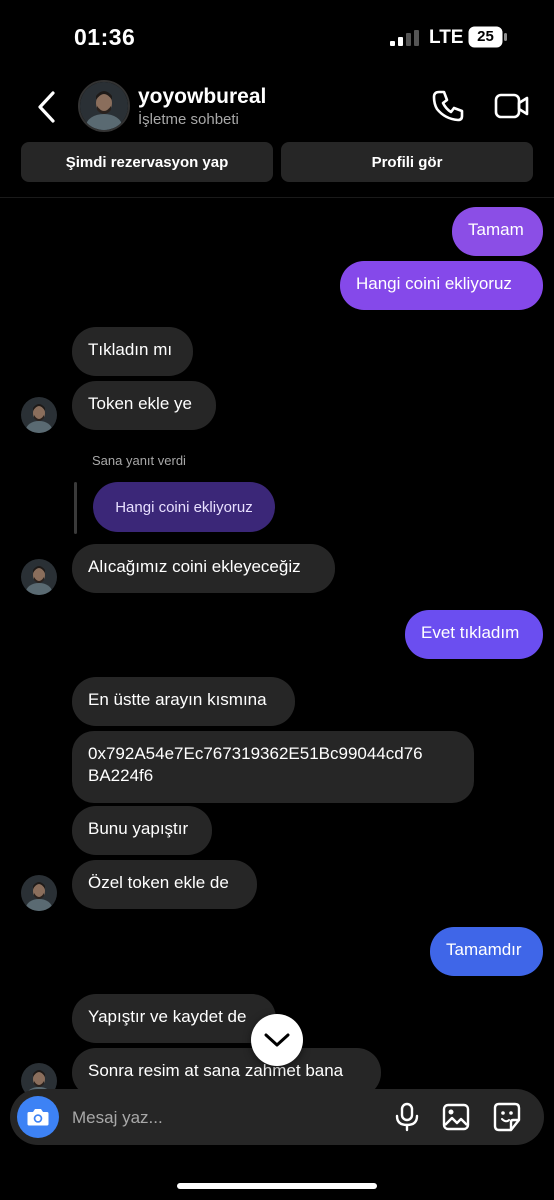  Describe the element at coordinates (104, 106) in the screenshot. I see `profile-avatar` at that location.